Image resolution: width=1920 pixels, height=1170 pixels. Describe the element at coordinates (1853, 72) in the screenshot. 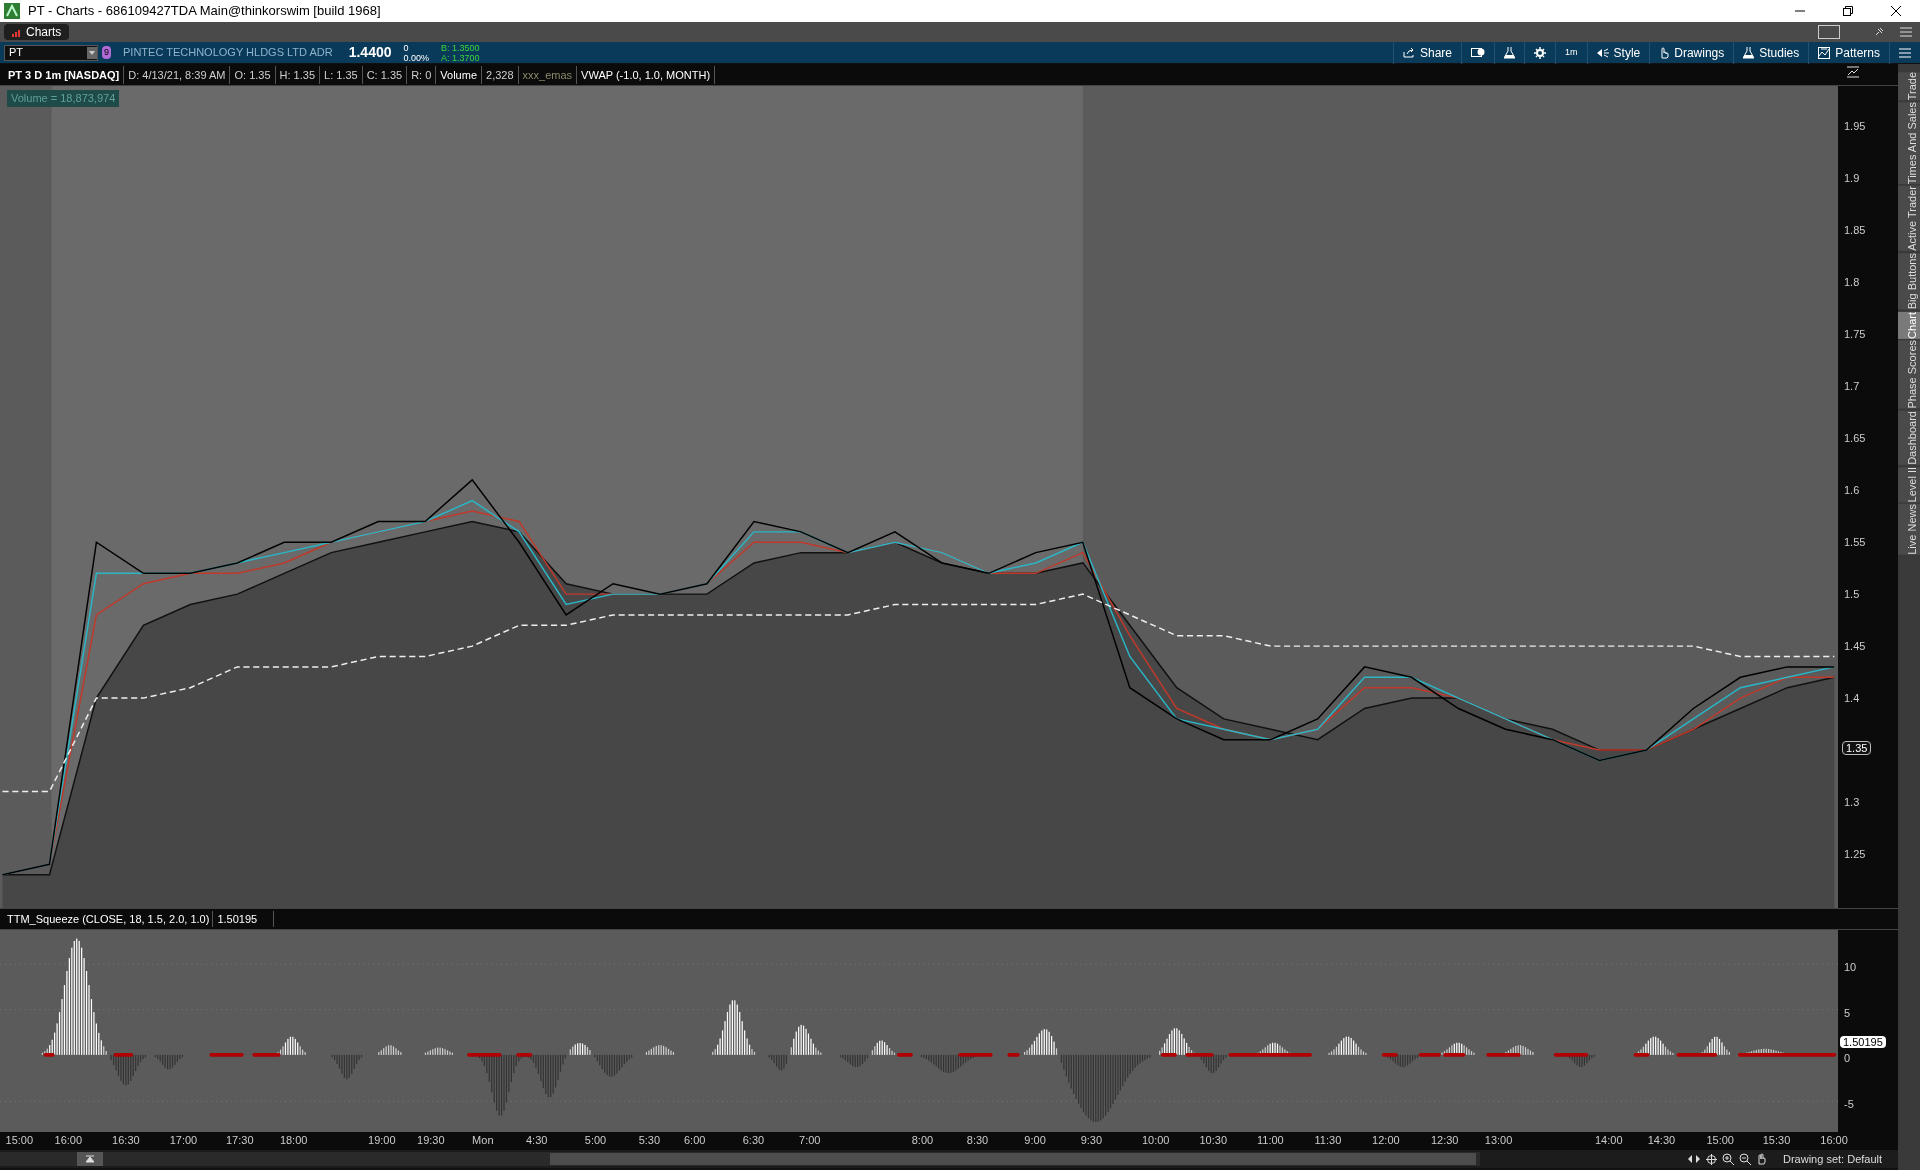

I see `chart-mode-icon` at that location.